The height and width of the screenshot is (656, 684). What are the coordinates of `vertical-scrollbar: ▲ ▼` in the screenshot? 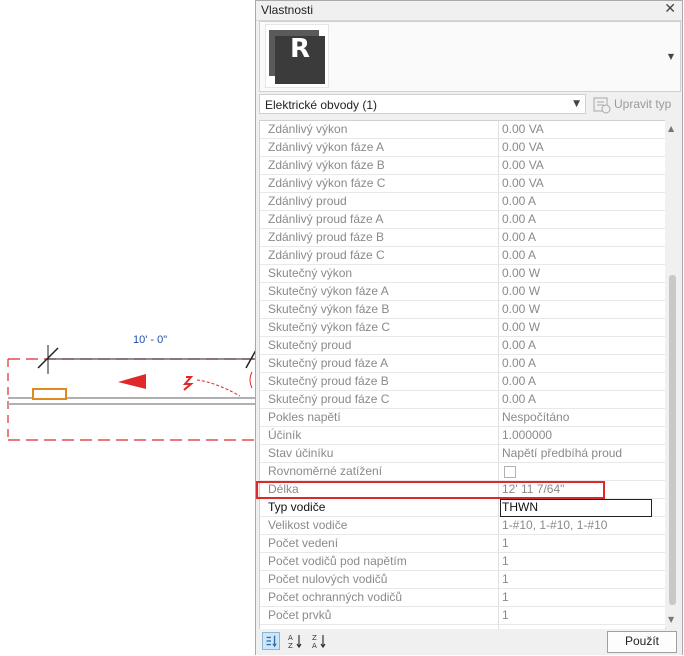 It's located at (672, 374).